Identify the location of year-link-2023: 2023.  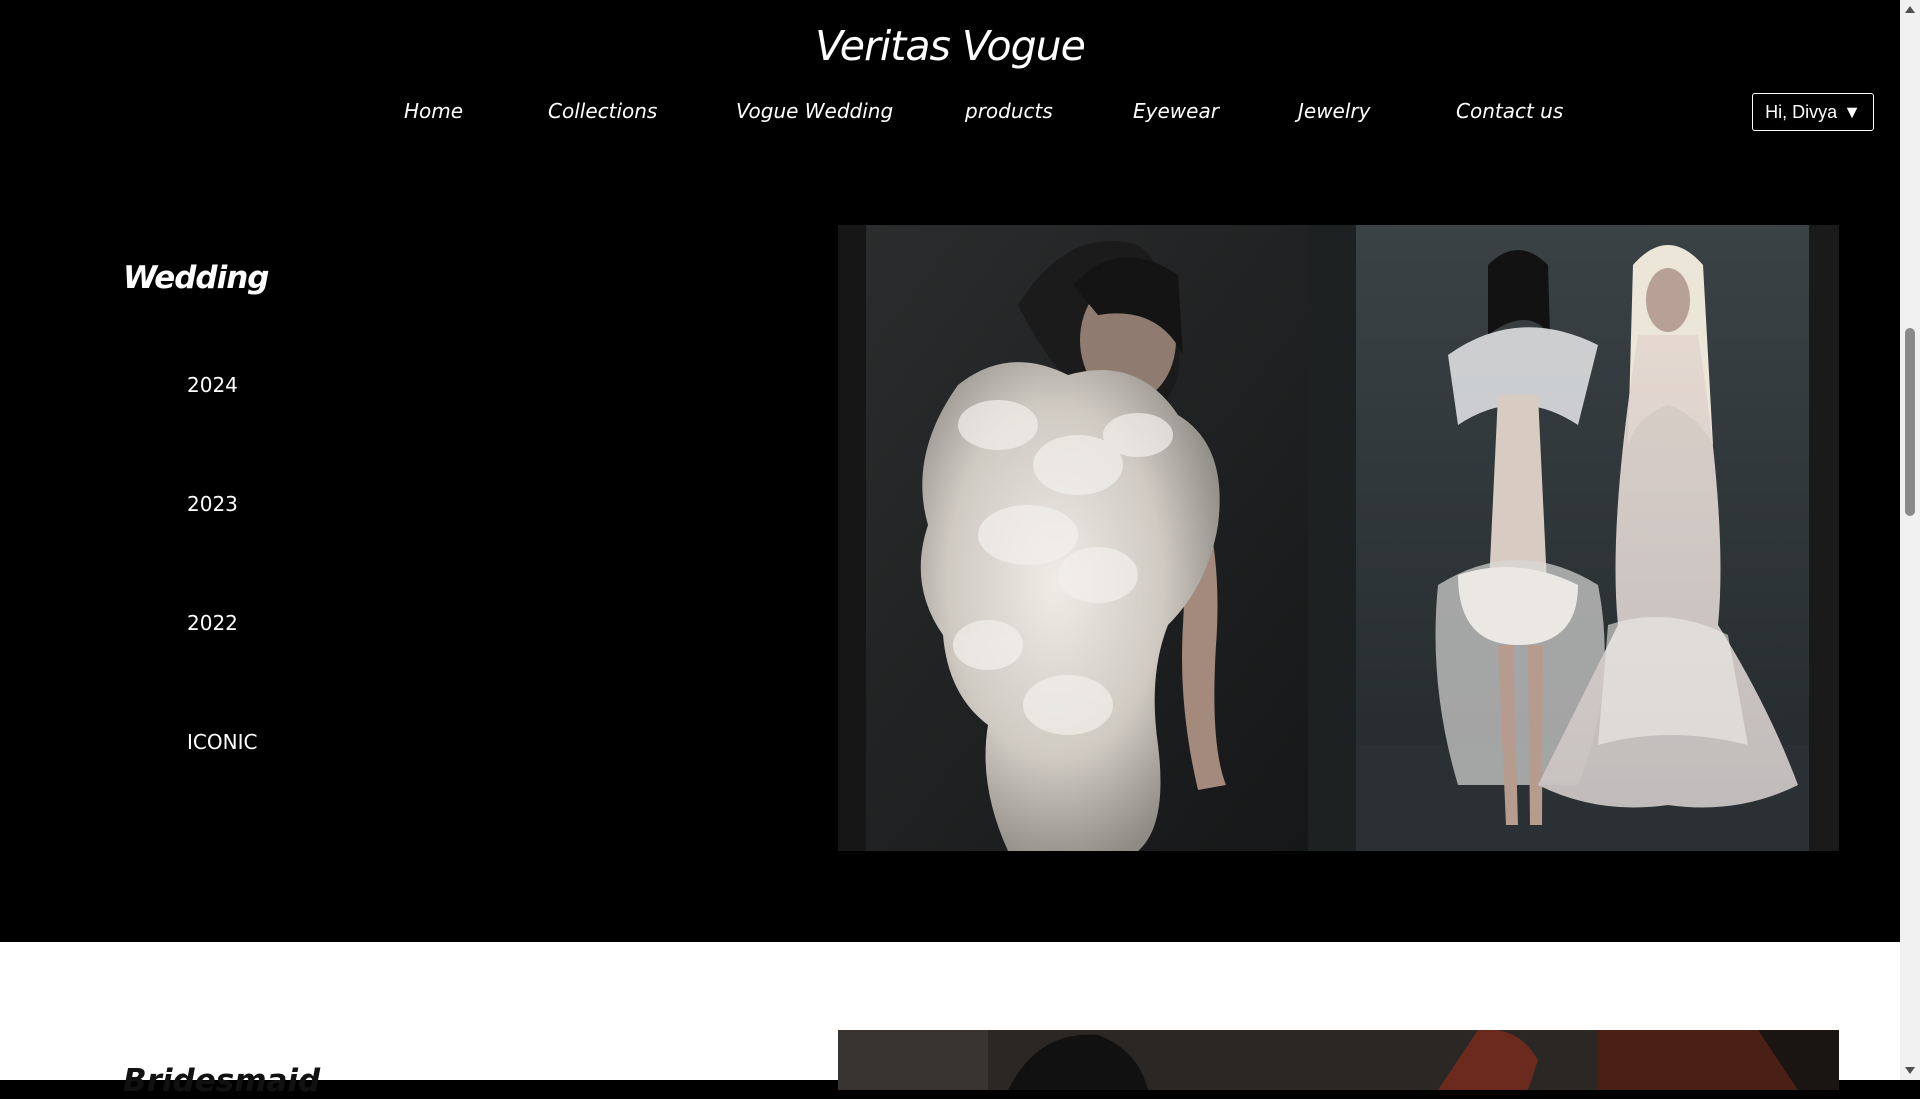
(212, 504).